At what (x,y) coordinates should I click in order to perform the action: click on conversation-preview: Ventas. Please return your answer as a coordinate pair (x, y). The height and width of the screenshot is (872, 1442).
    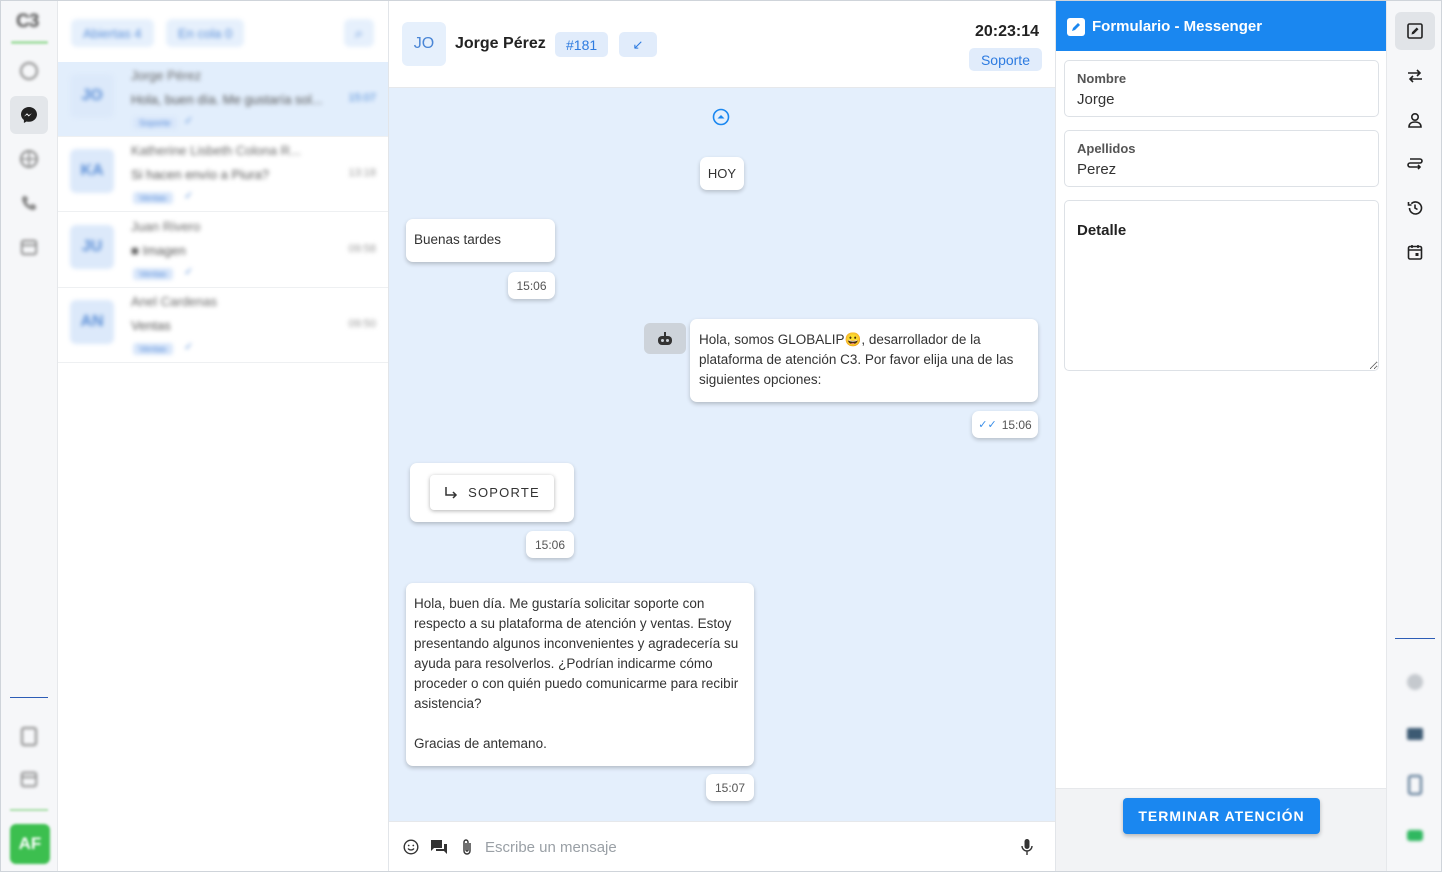
    Looking at the image, I should click on (151, 325).